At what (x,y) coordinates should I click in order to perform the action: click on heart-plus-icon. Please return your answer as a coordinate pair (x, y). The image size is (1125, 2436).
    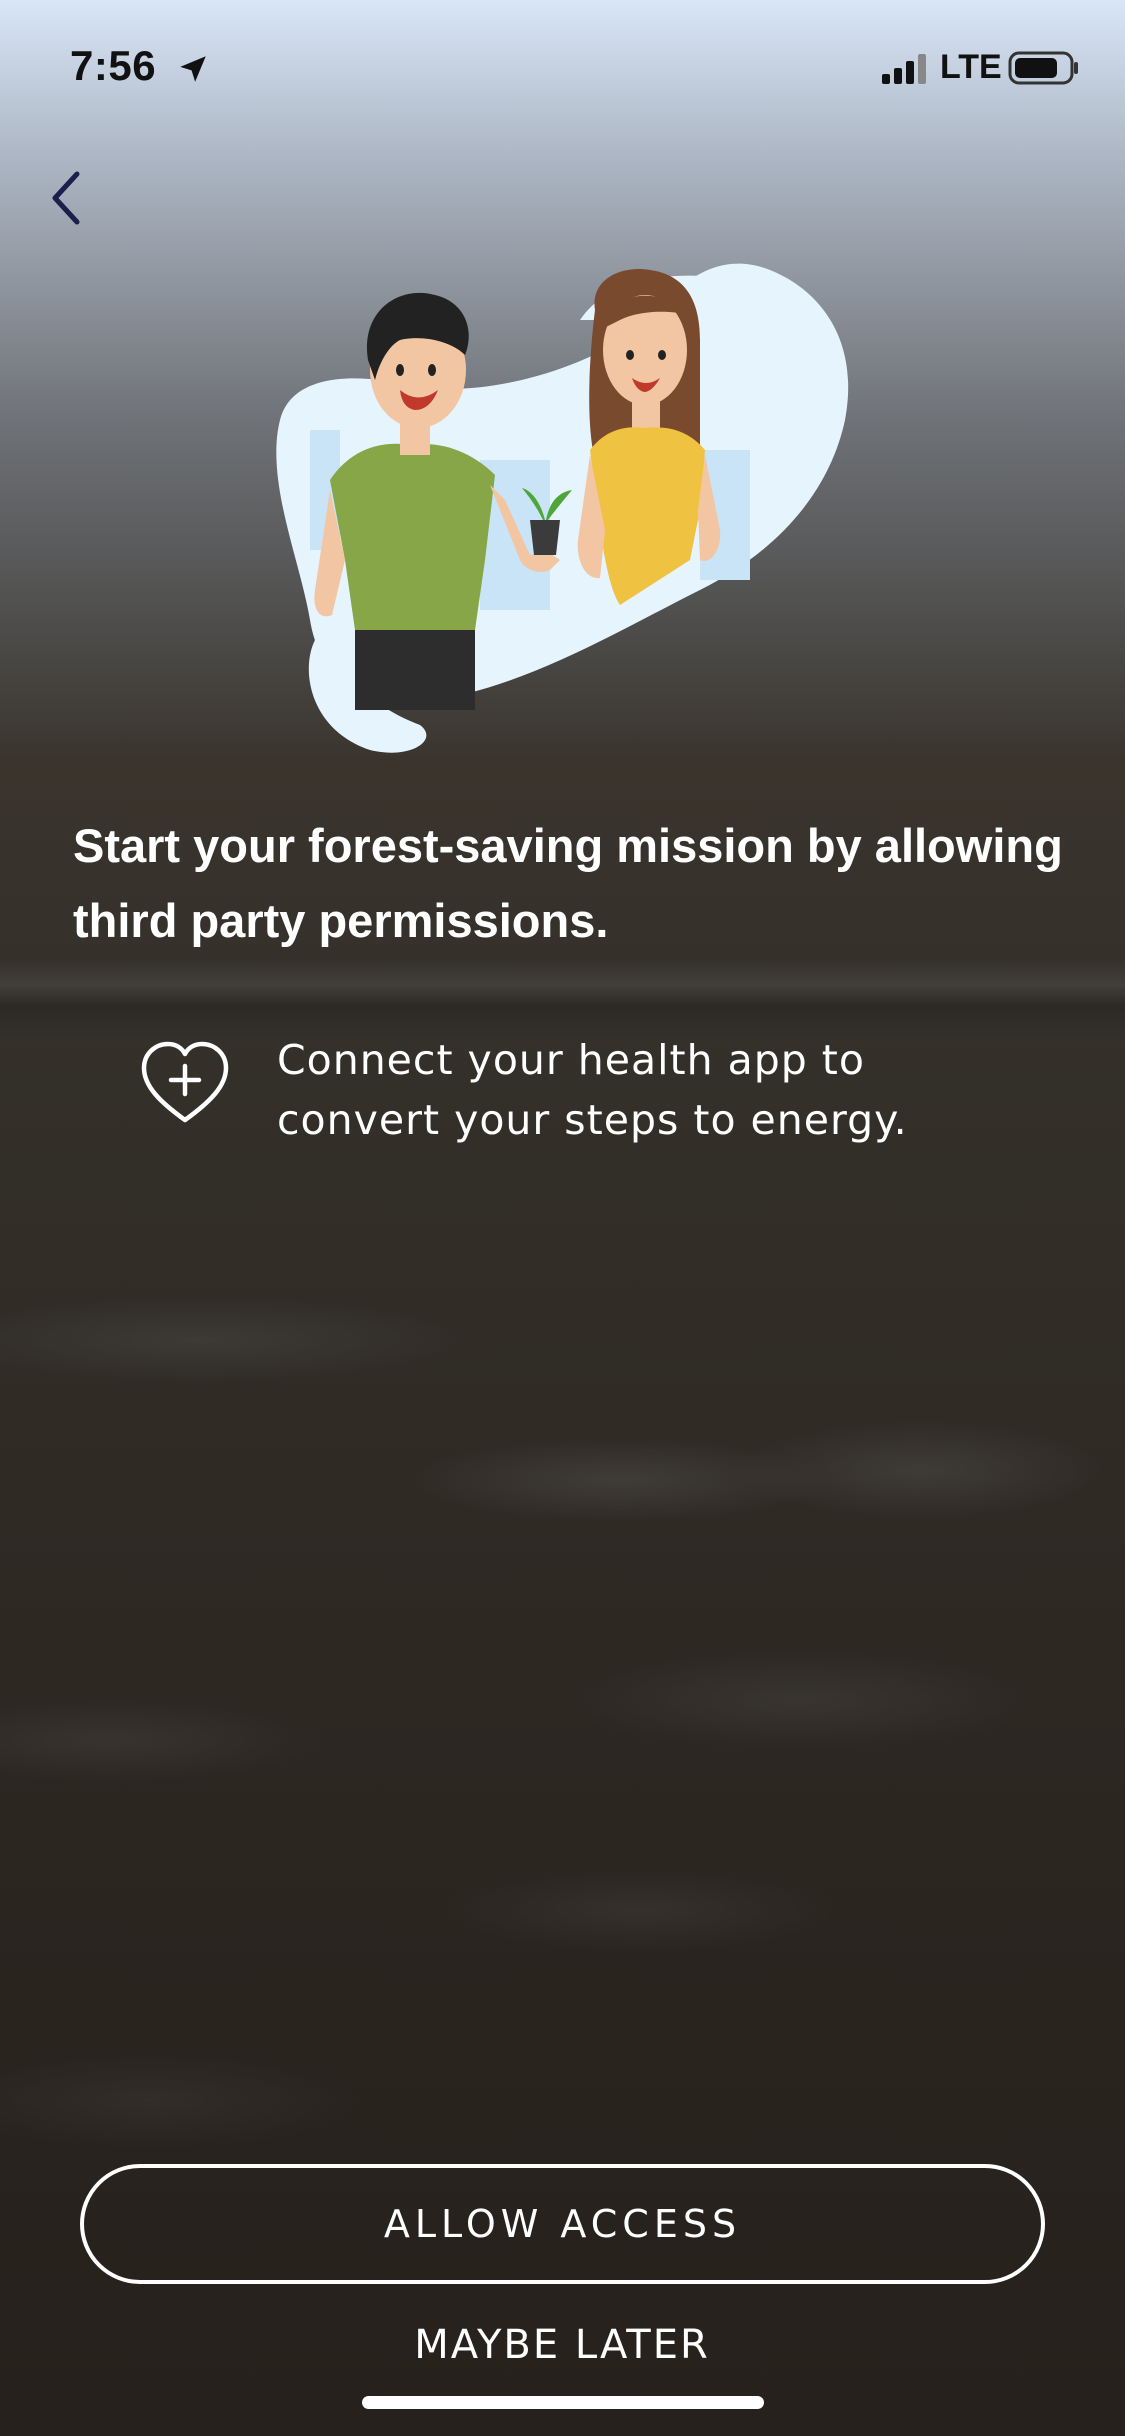
    Looking at the image, I should click on (185, 1082).